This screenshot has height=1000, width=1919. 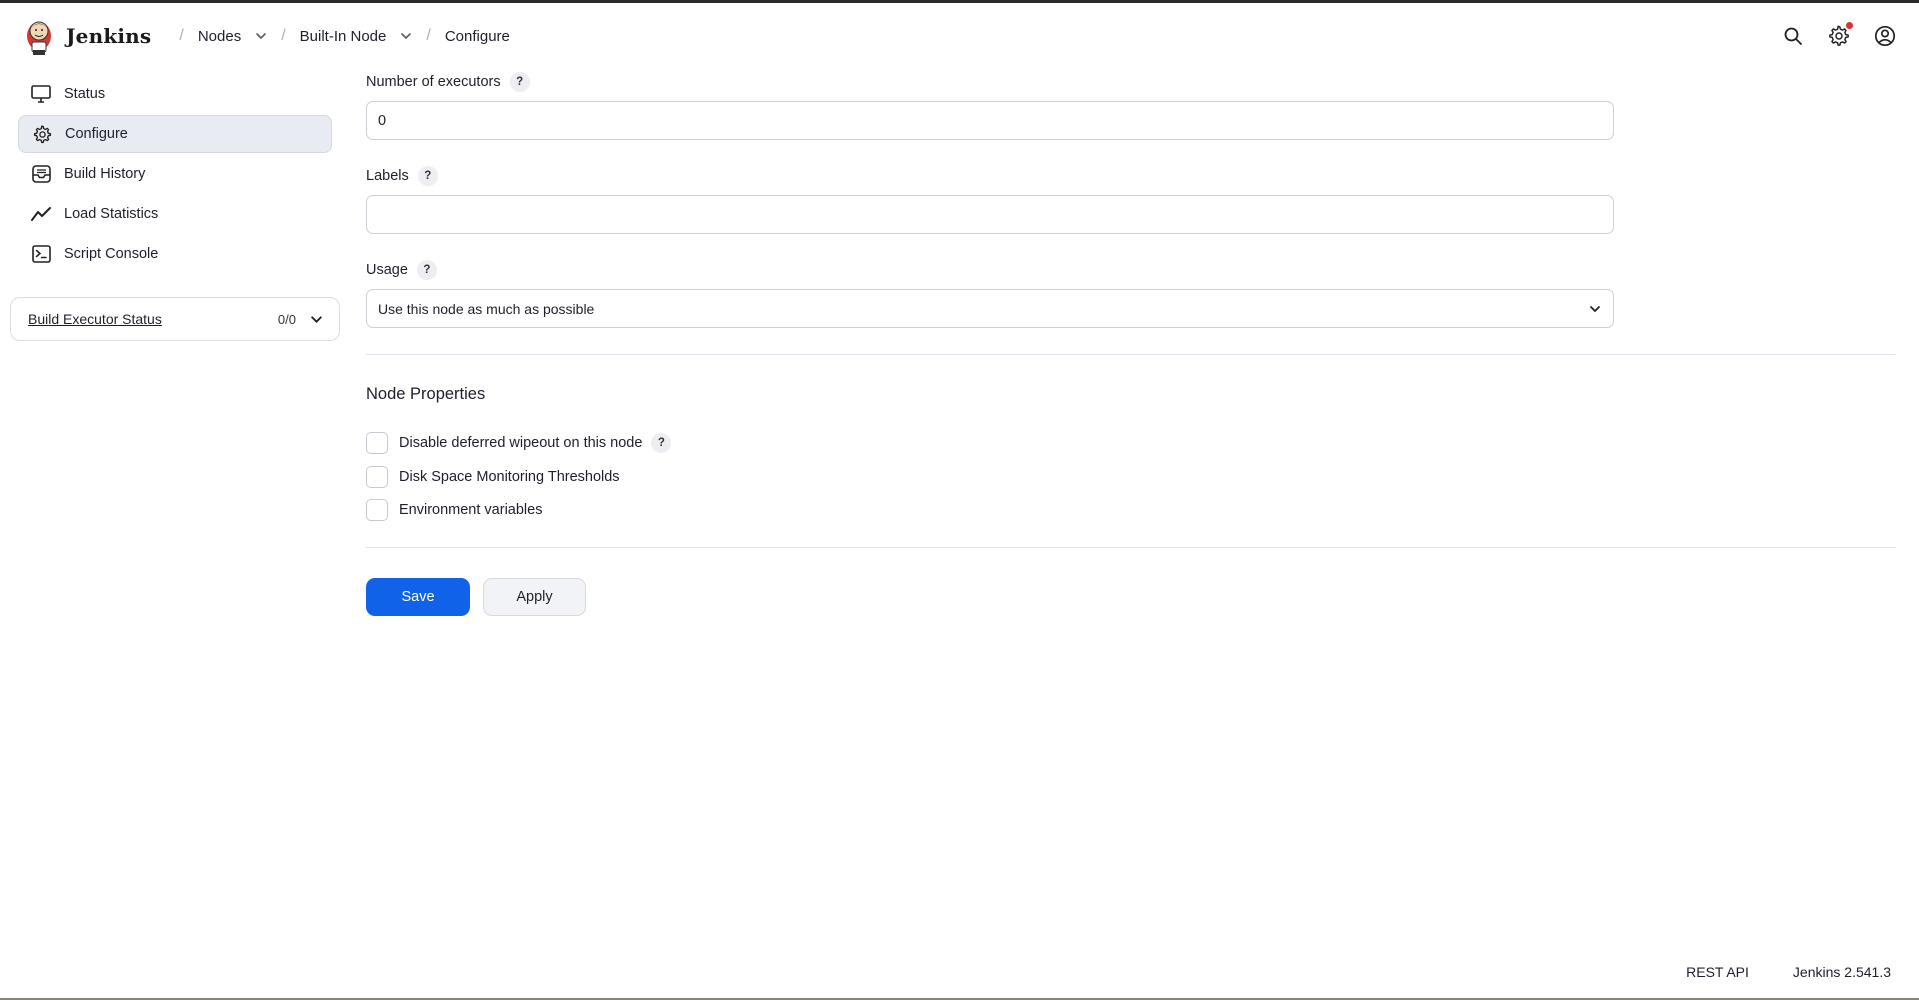 I want to click on labels-label: Labels ?, so click(x=402, y=176).